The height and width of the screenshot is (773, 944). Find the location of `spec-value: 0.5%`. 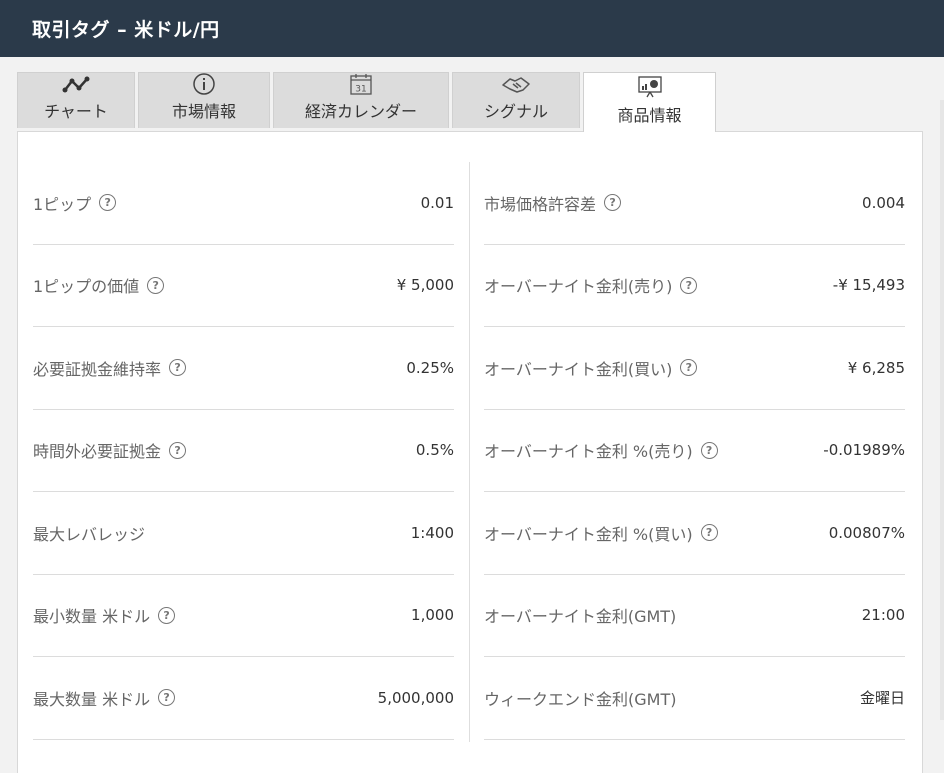

spec-value: 0.5% is located at coordinates (434, 450).